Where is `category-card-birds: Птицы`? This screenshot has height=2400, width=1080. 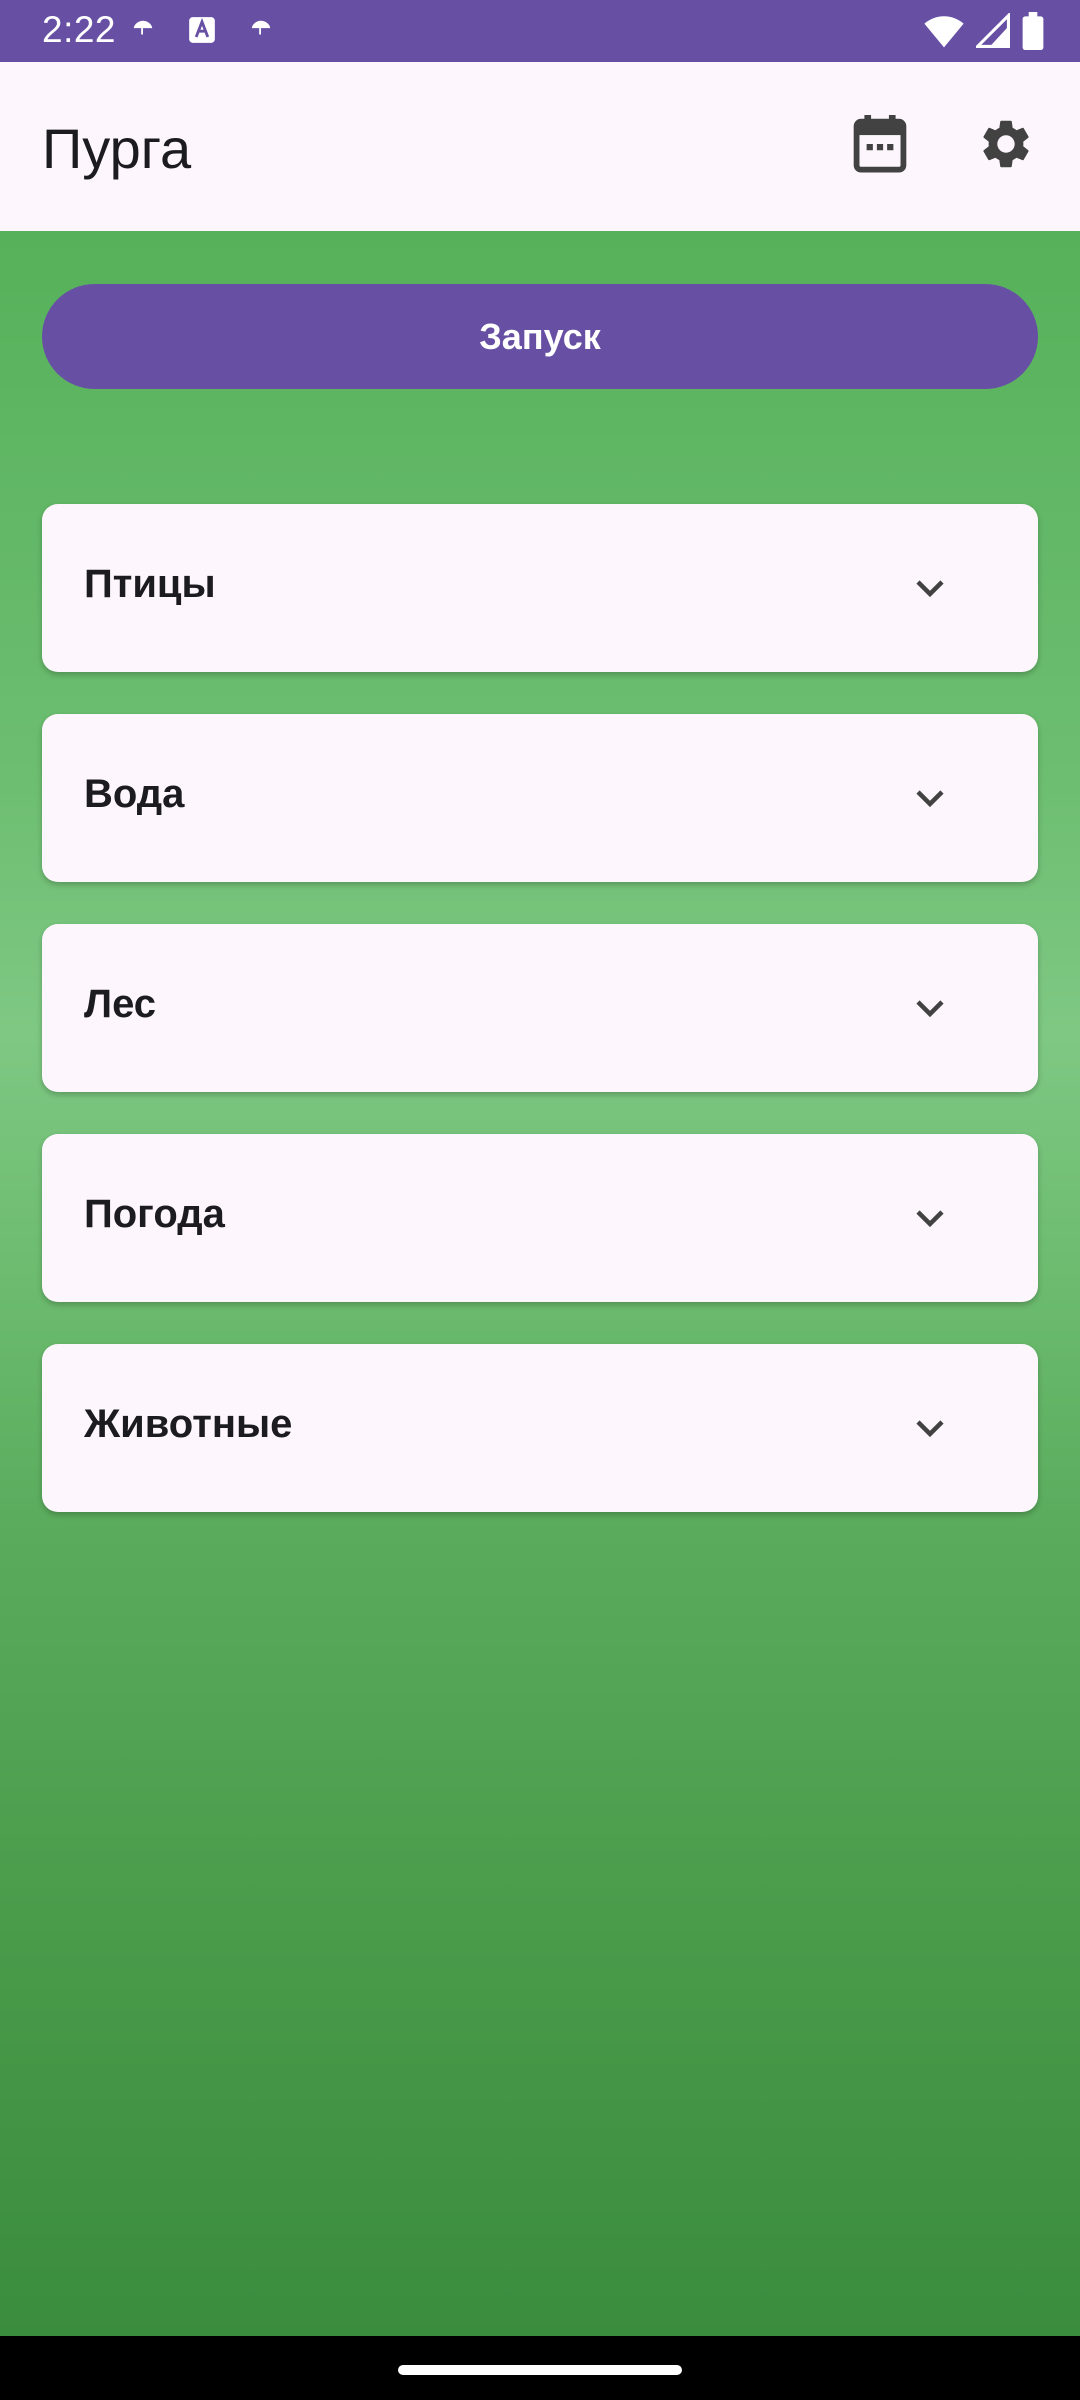
category-card-birds: Птицы is located at coordinates (540, 588).